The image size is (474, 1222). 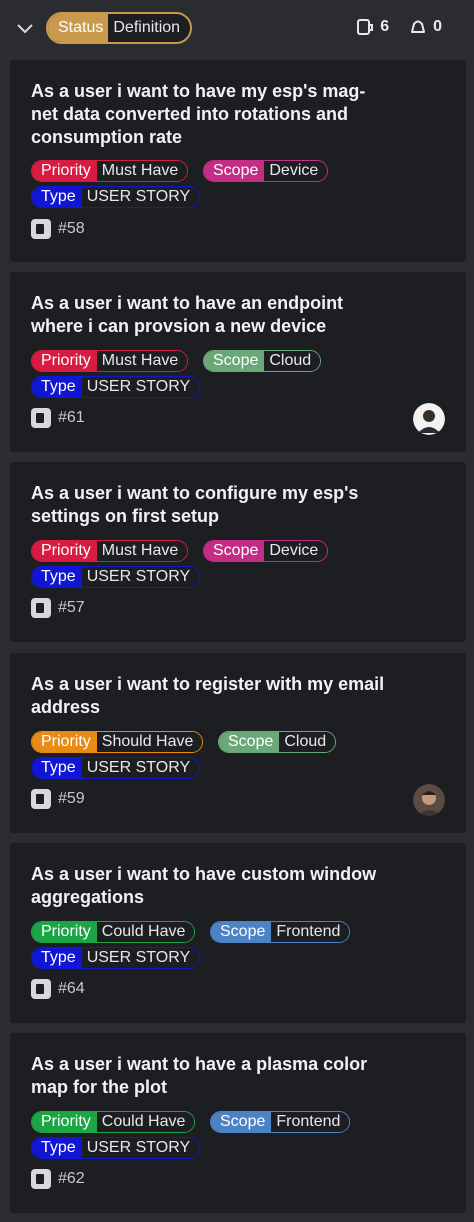 I want to click on alert-count: 0, so click(x=437, y=26).